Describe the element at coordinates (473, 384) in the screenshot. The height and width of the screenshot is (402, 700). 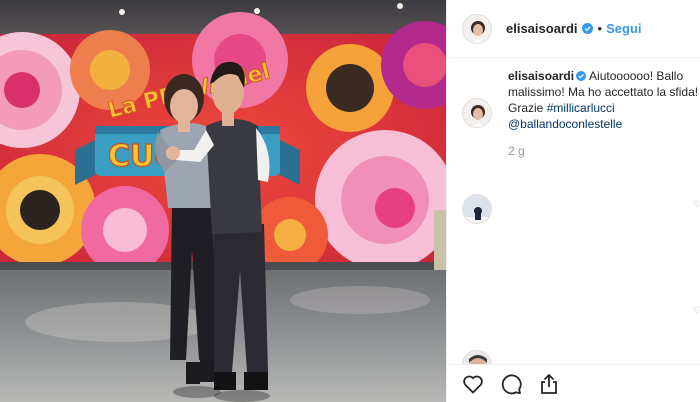
I see `heart-icon` at that location.